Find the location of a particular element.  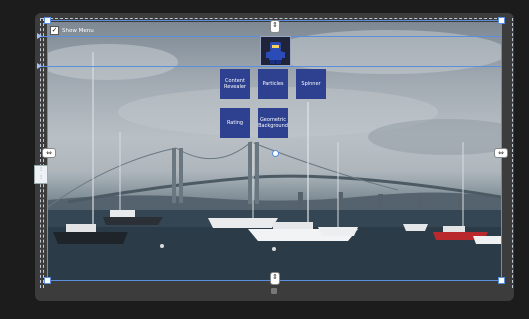

tile-label-line2: Revealer is located at coordinates (235, 87).